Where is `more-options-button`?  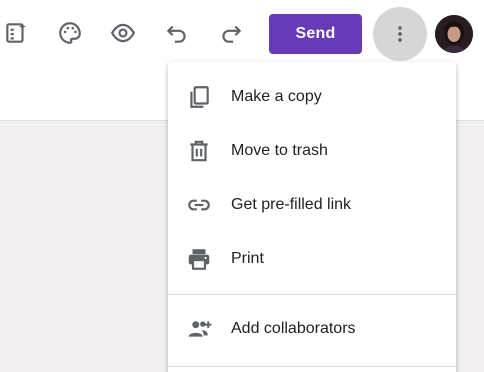 more-options-button is located at coordinates (400, 34).